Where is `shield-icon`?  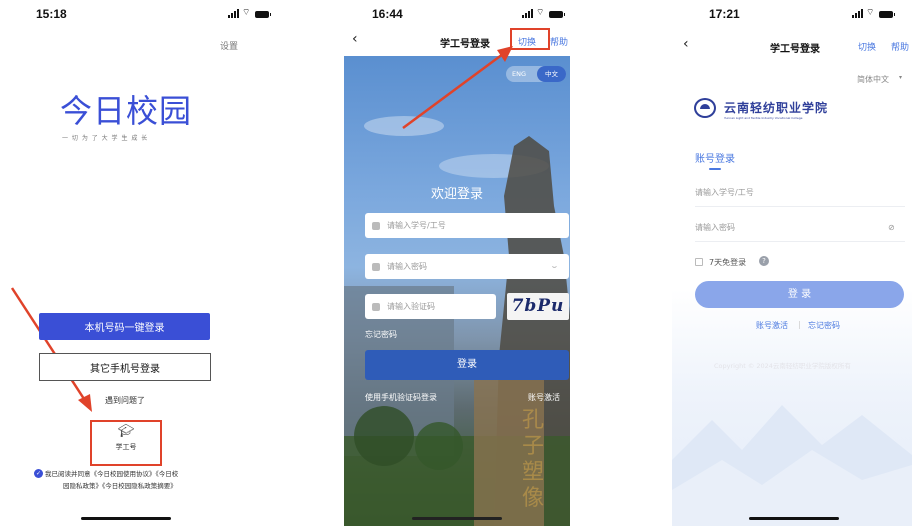 shield-icon is located at coordinates (376, 306).